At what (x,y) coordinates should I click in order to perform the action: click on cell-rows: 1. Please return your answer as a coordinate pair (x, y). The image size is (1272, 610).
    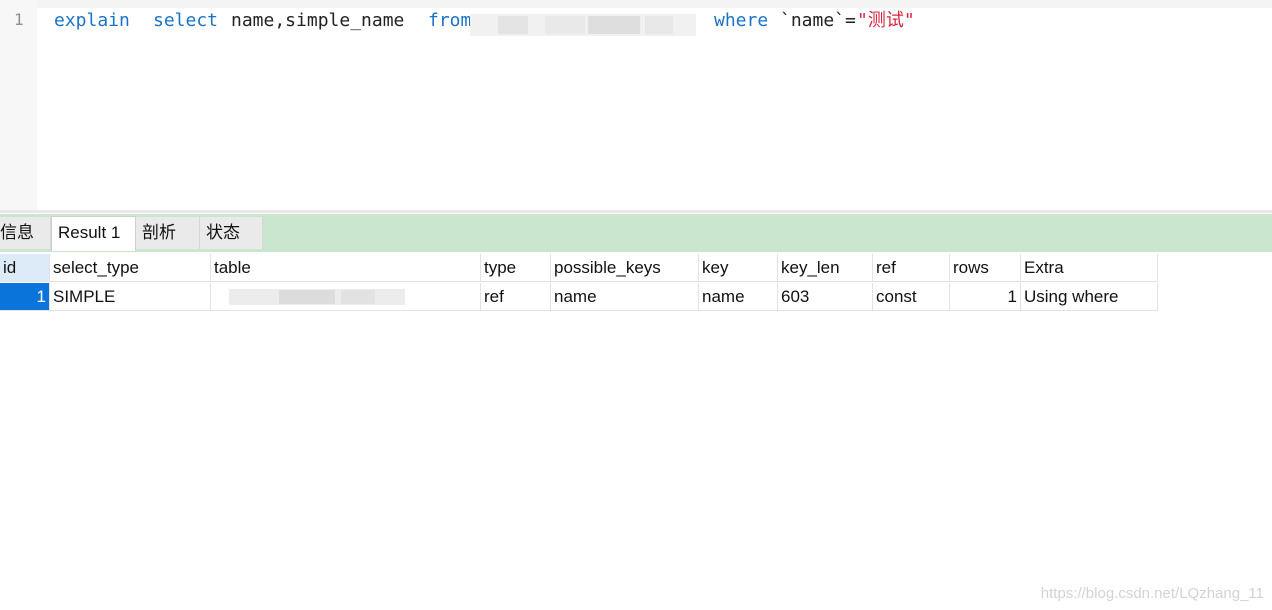
    Looking at the image, I should click on (985, 297).